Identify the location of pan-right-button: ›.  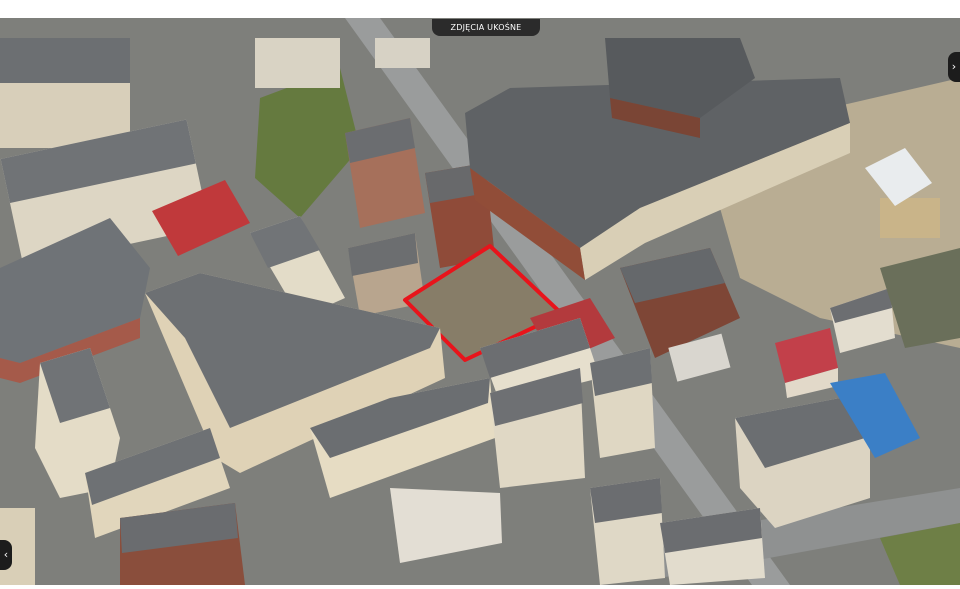
(954, 67).